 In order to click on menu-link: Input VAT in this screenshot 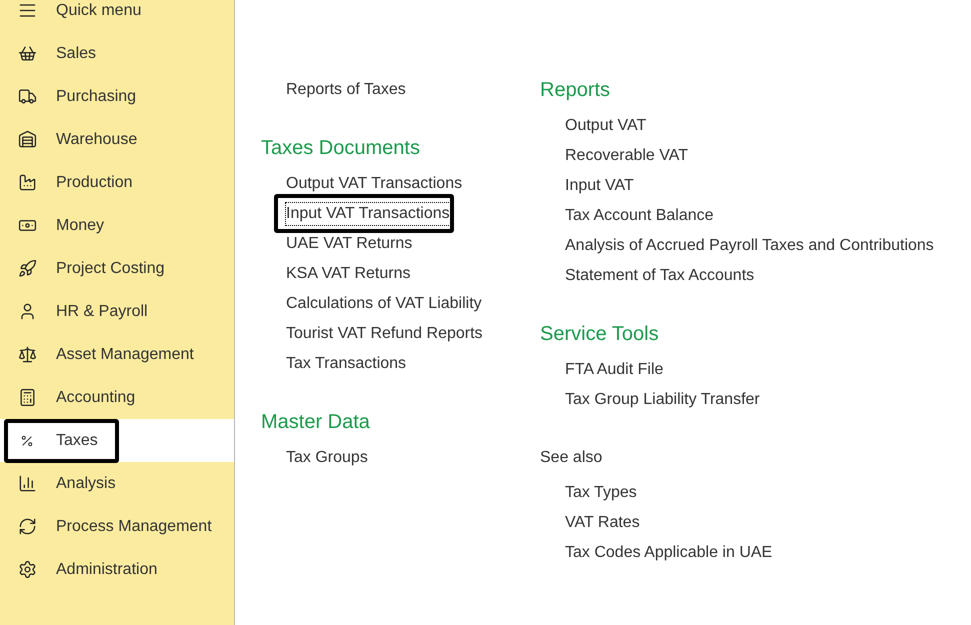, I will do `click(599, 186)`.